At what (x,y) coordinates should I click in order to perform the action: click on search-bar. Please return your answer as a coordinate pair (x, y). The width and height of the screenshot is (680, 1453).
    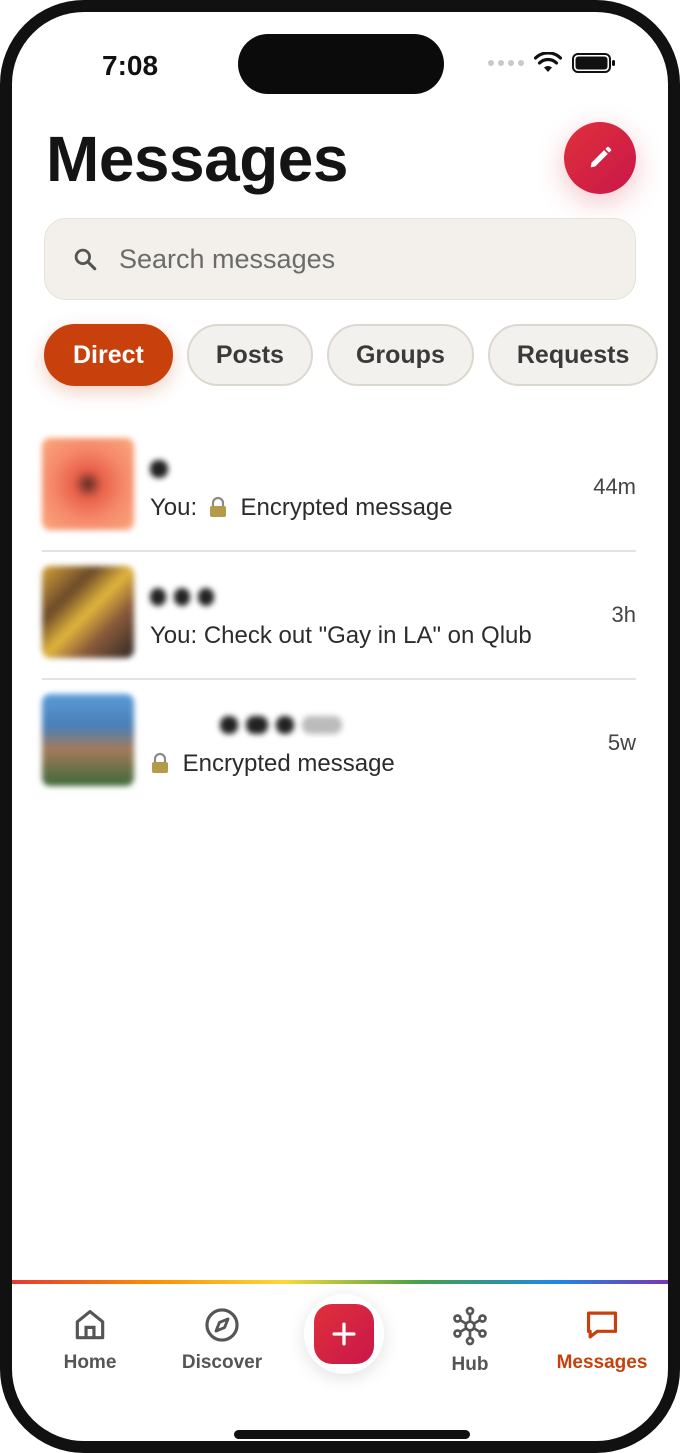
    Looking at the image, I should click on (340, 259).